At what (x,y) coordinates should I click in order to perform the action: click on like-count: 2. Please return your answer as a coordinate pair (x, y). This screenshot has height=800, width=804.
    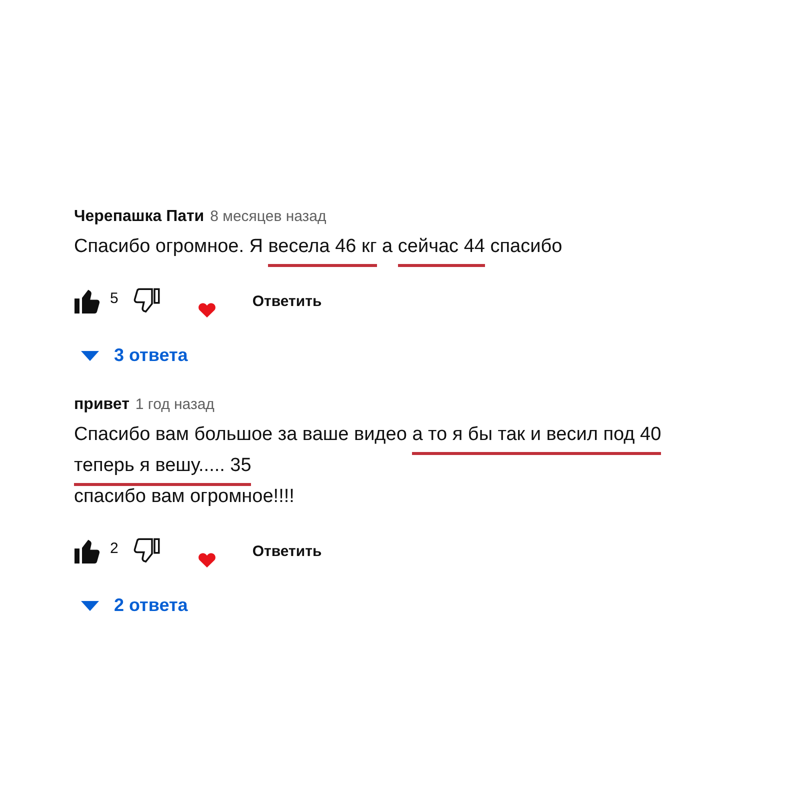
    Looking at the image, I should click on (114, 548).